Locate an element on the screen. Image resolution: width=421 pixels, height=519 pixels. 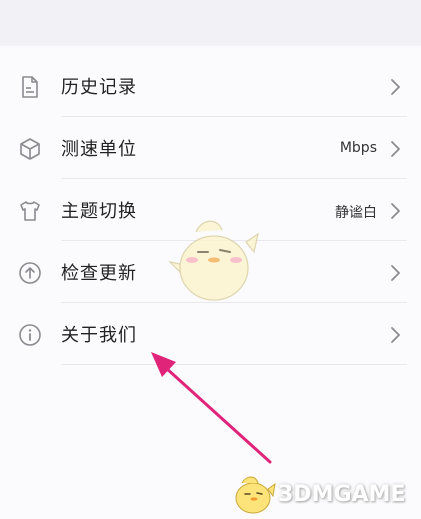
menu-item-history: 历史记录 is located at coordinates (210, 86).